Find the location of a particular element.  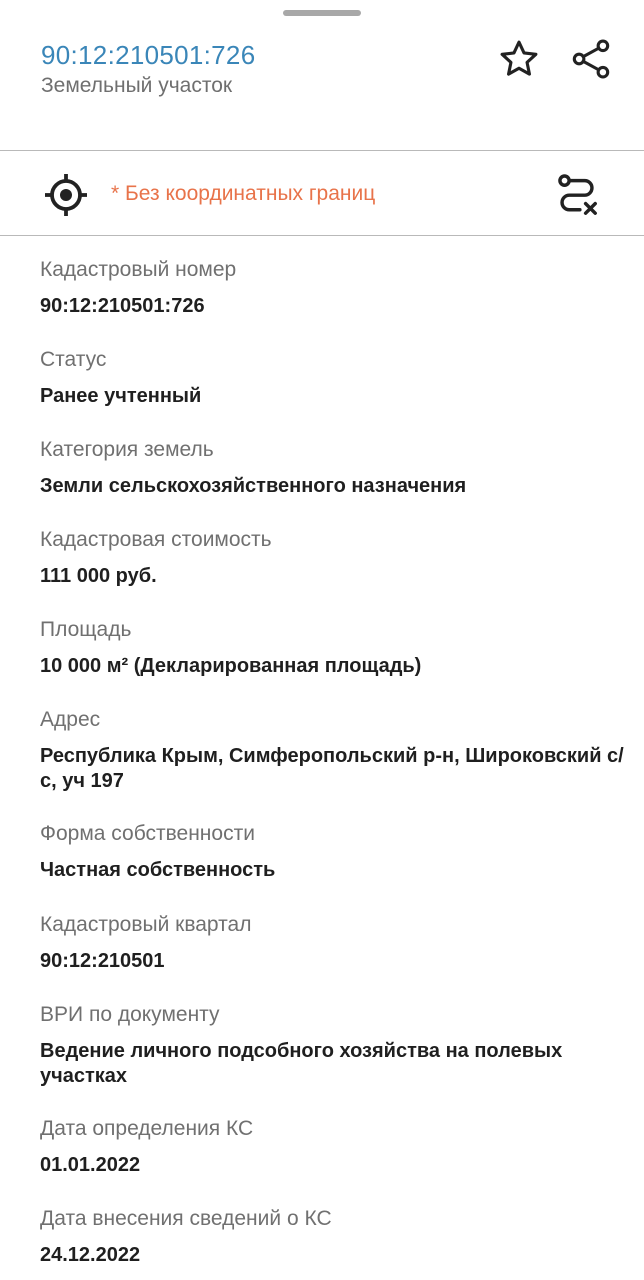

field-label: Кадастровый квартал is located at coordinates (146, 924).